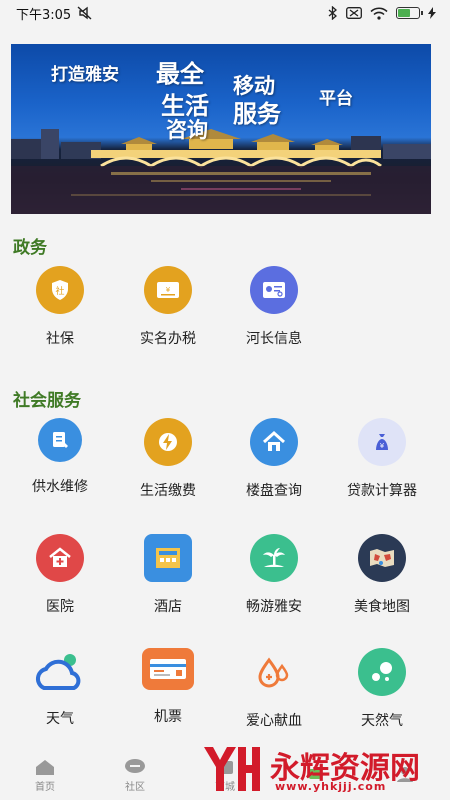  I want to click on service-hotel: 酒店, so click(168, 579).